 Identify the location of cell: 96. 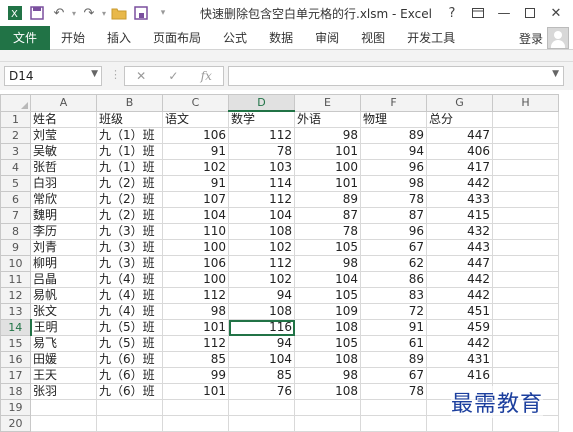
(393, 167).